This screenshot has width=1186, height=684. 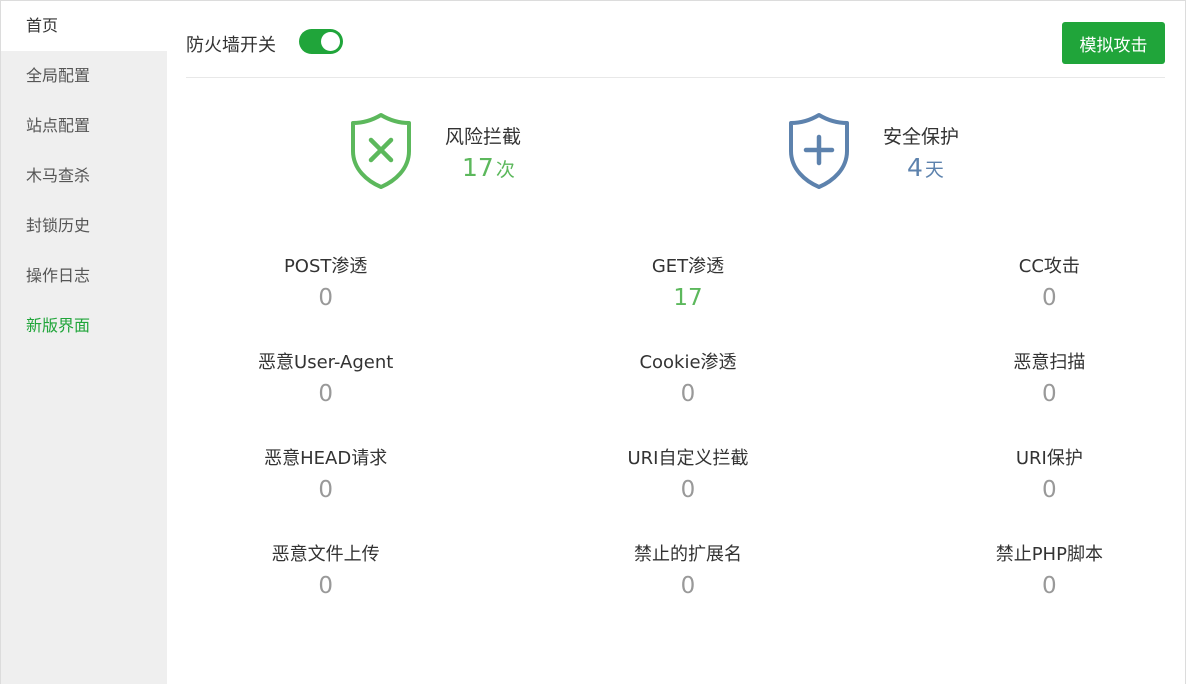 I want to click on stat-label: Cookie渗透, so click(x=688, y=362).